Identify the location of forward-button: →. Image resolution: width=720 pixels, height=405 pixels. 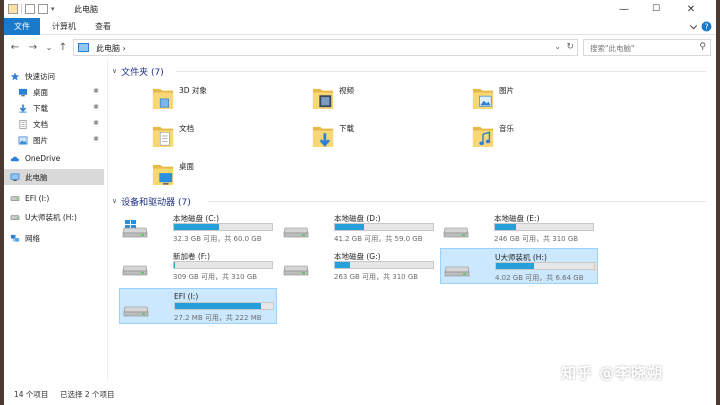
(33, 47).